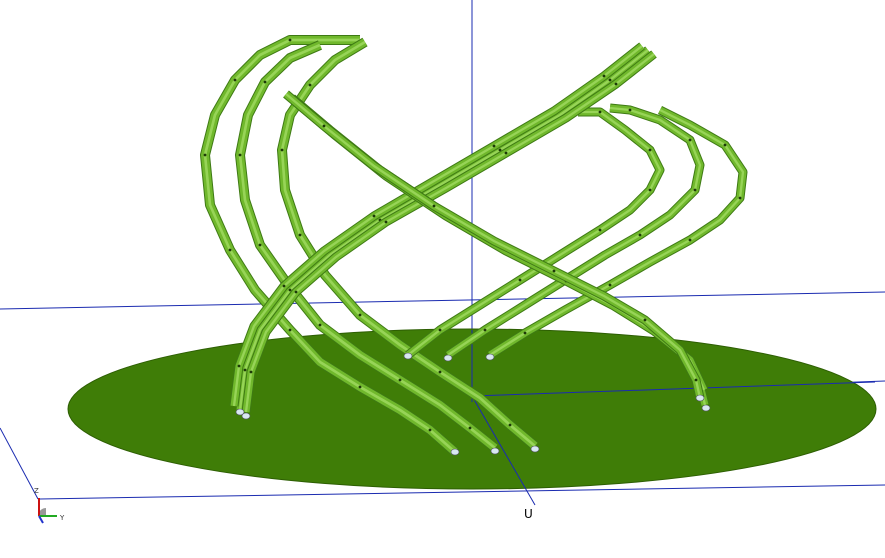 Image resolution: width=885 pixels, height=558 pixels. I want to click on axis-label-z: Z, so click(36, 491).